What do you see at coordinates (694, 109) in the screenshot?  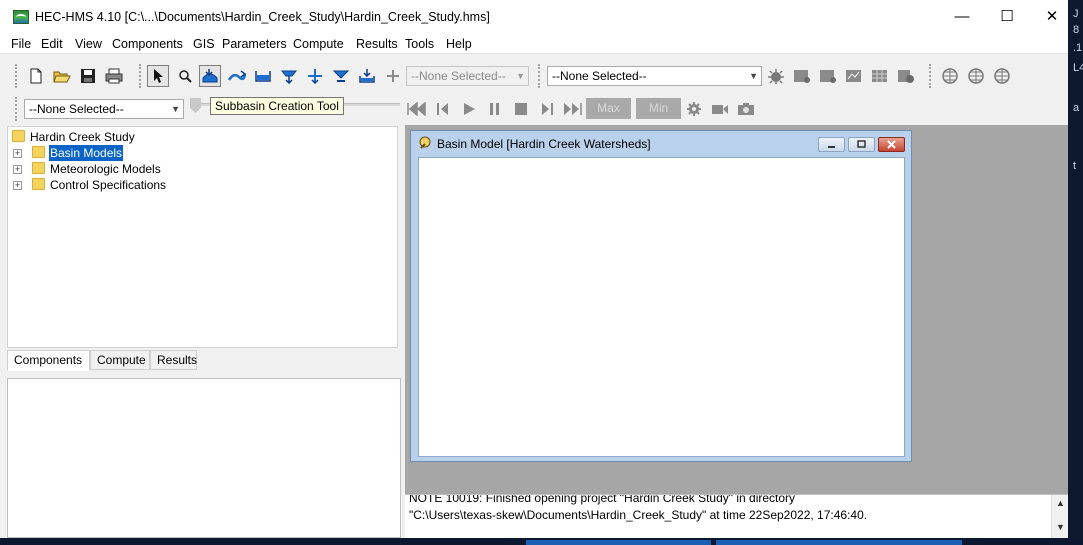 I see `gear-icon` at bounding box center [694, 109].